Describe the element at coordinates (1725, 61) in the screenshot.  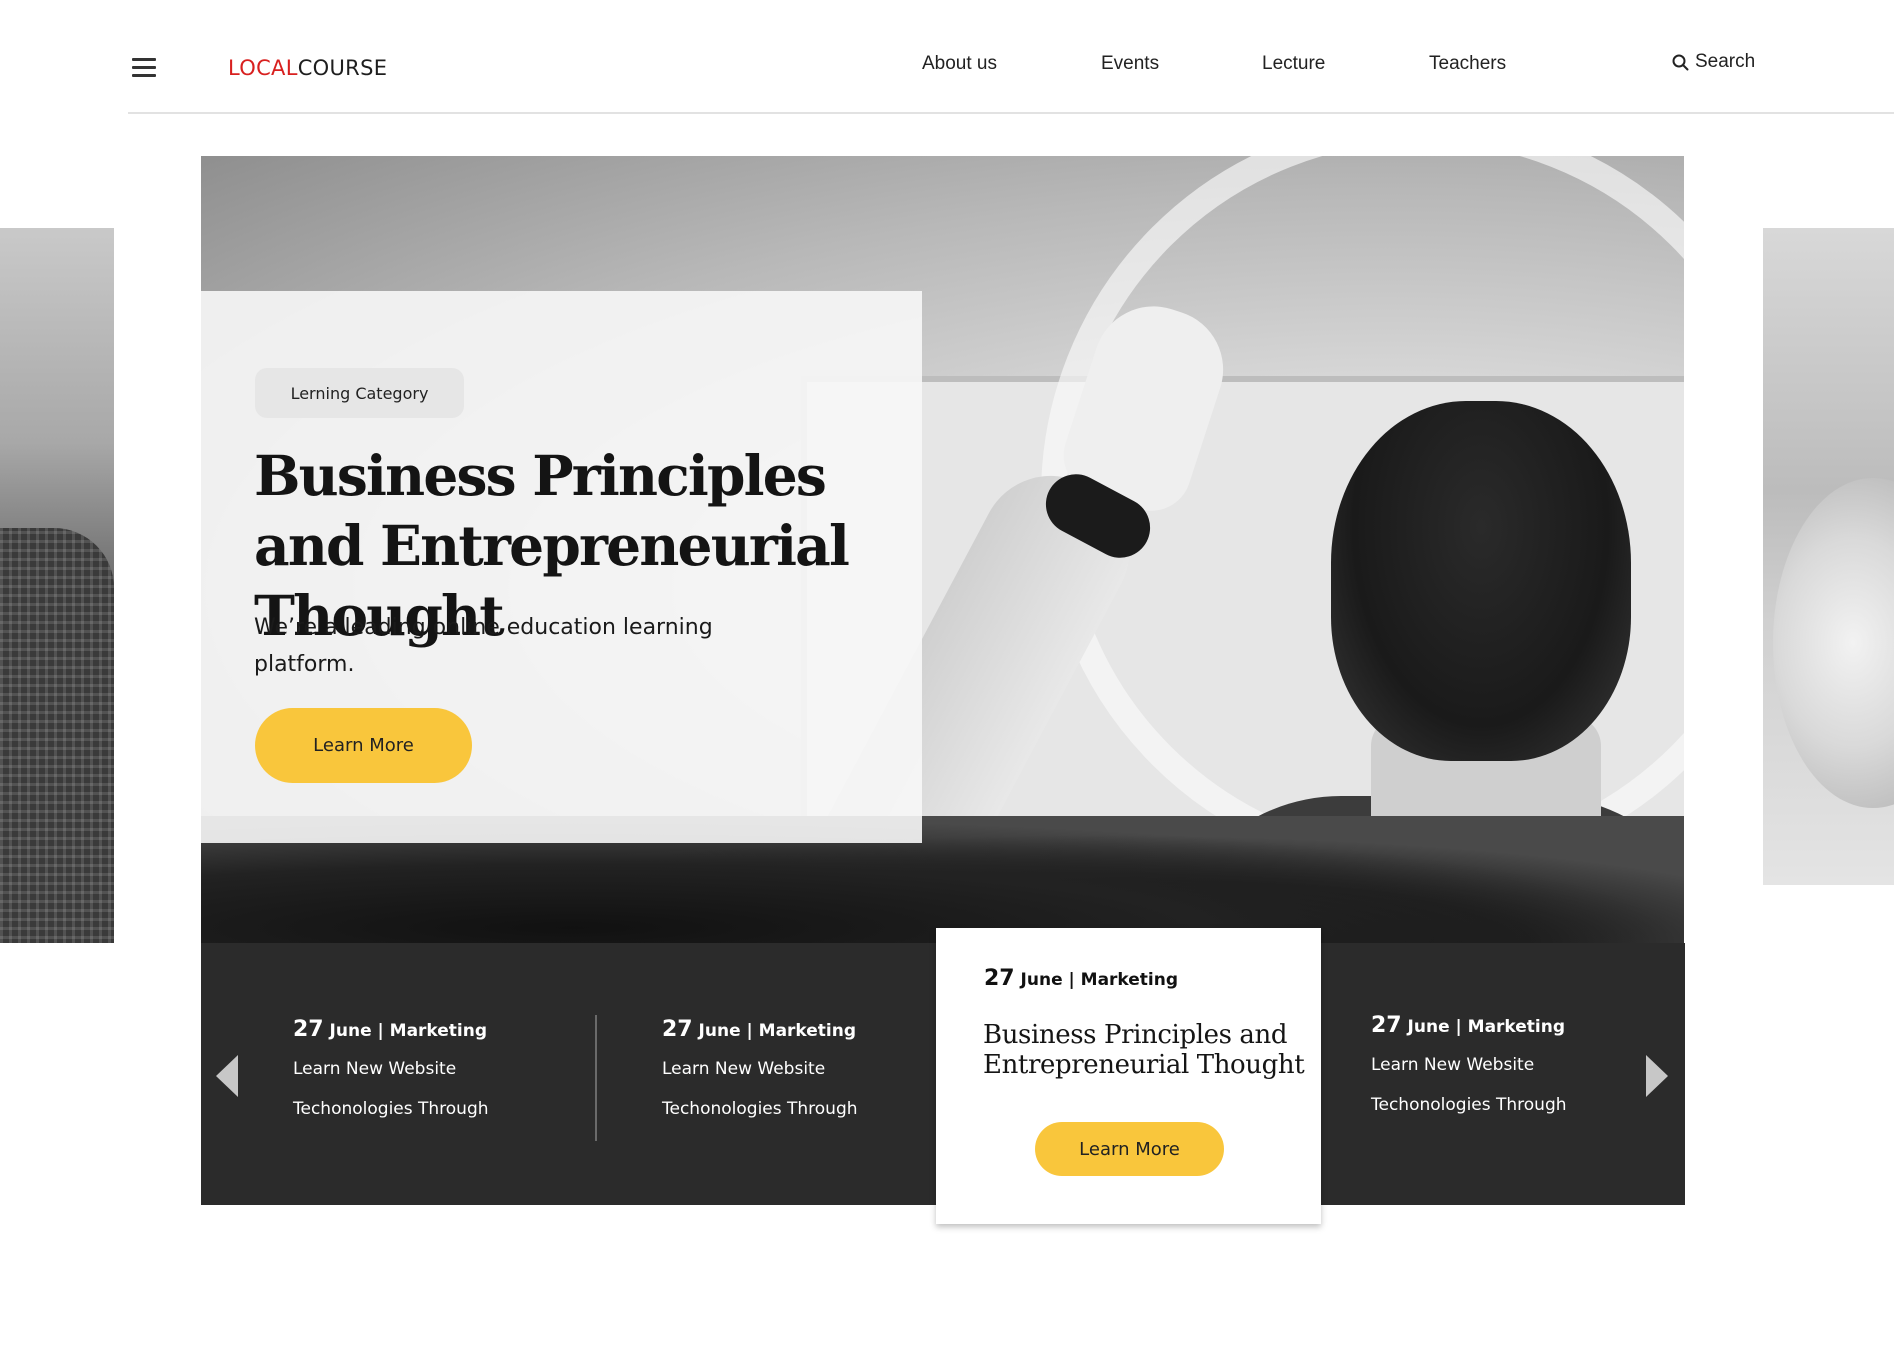
I see `search-label: Search` at that location.